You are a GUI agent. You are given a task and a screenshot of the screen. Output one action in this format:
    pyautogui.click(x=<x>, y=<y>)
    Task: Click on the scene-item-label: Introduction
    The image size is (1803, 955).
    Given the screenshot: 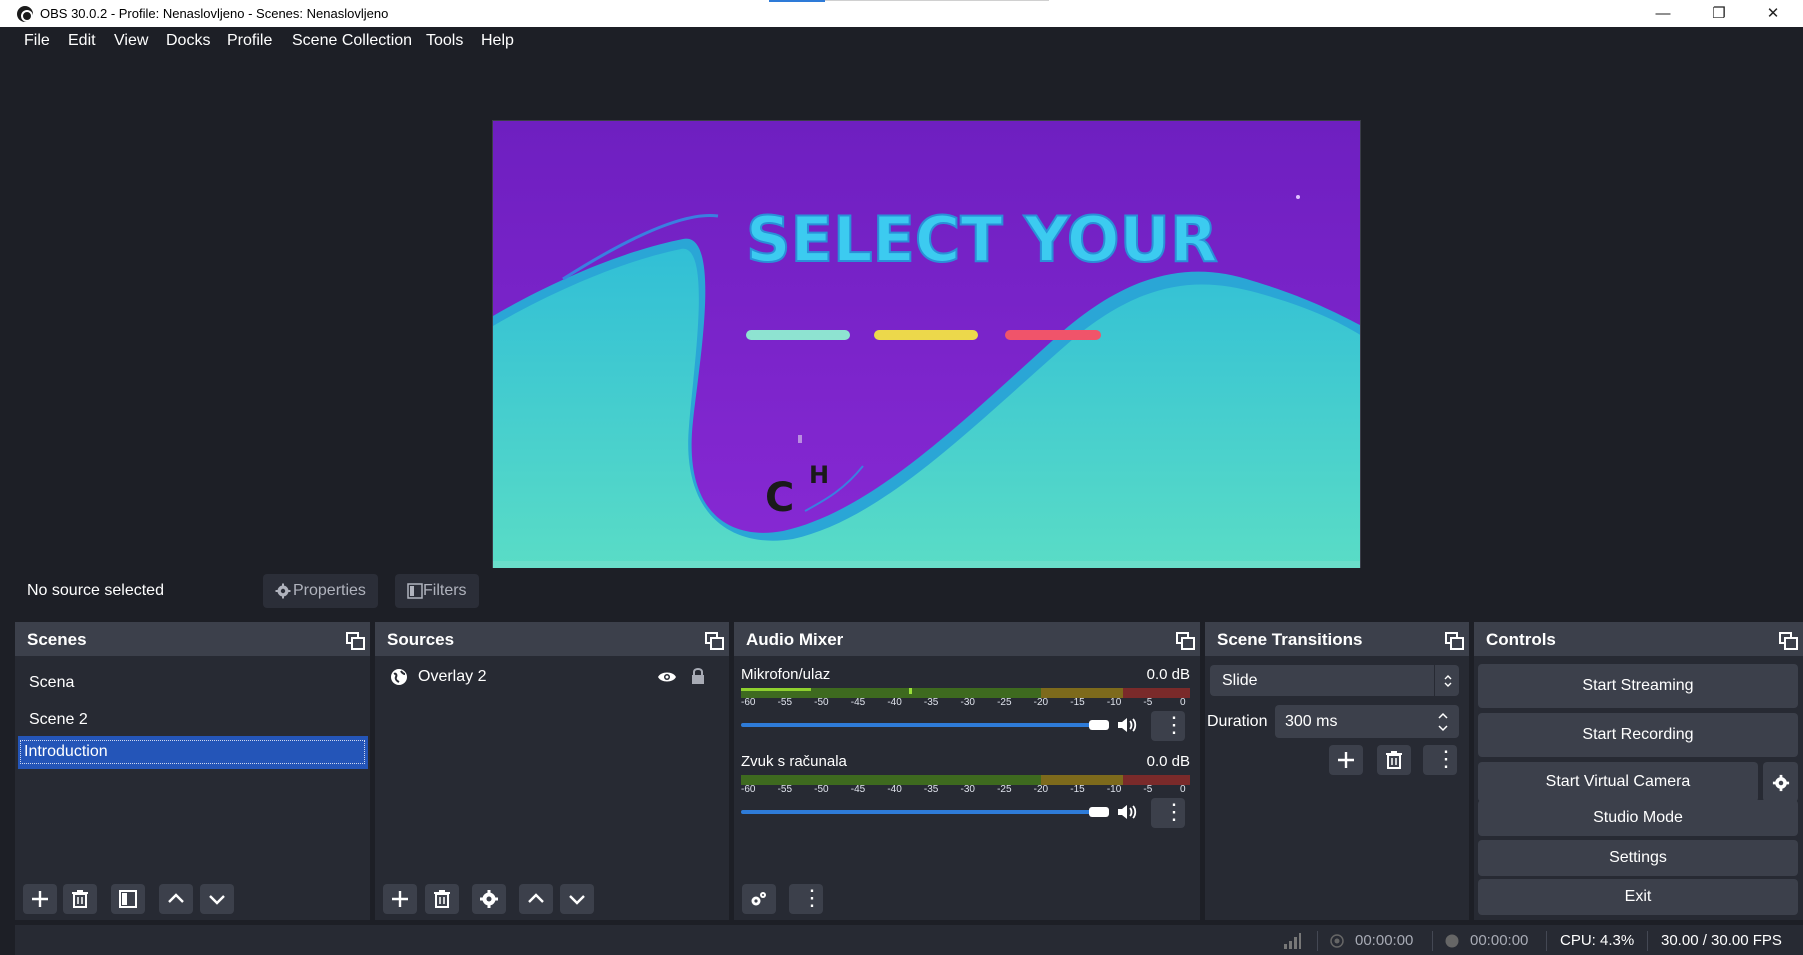 What is the action you would take?
    pyautogui.click(x=66, y=751)
    